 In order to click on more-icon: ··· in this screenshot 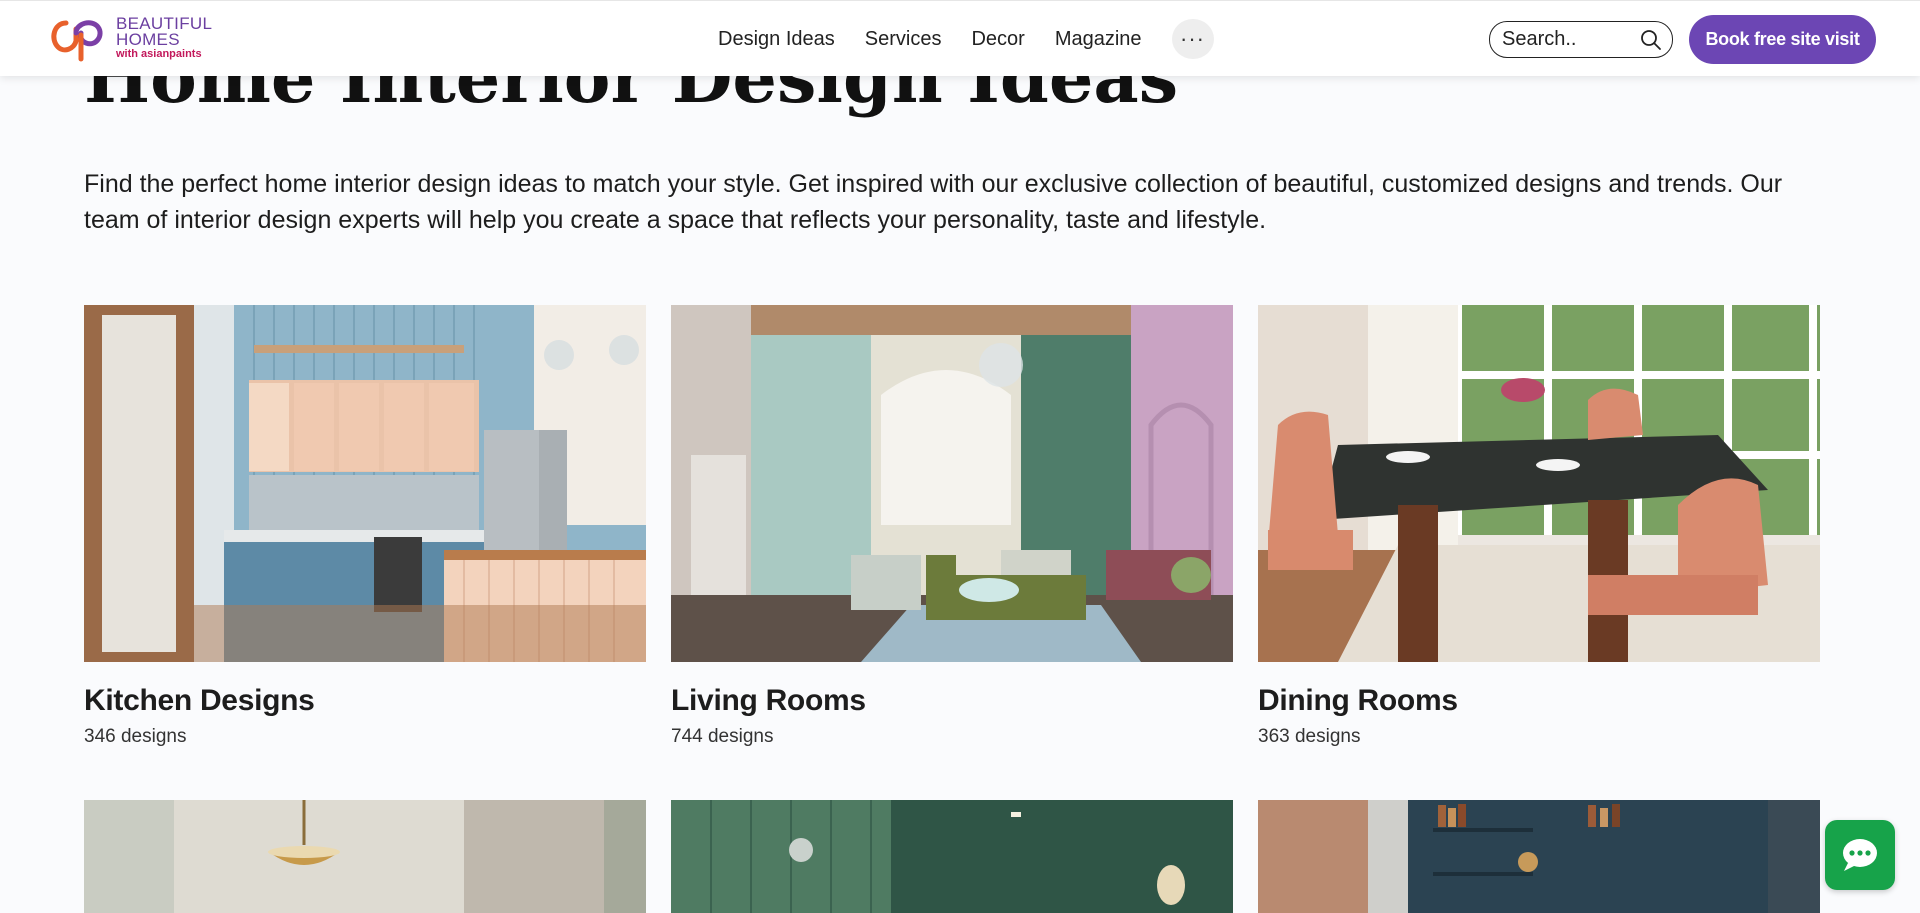, I will do `click(1193, 38)`.